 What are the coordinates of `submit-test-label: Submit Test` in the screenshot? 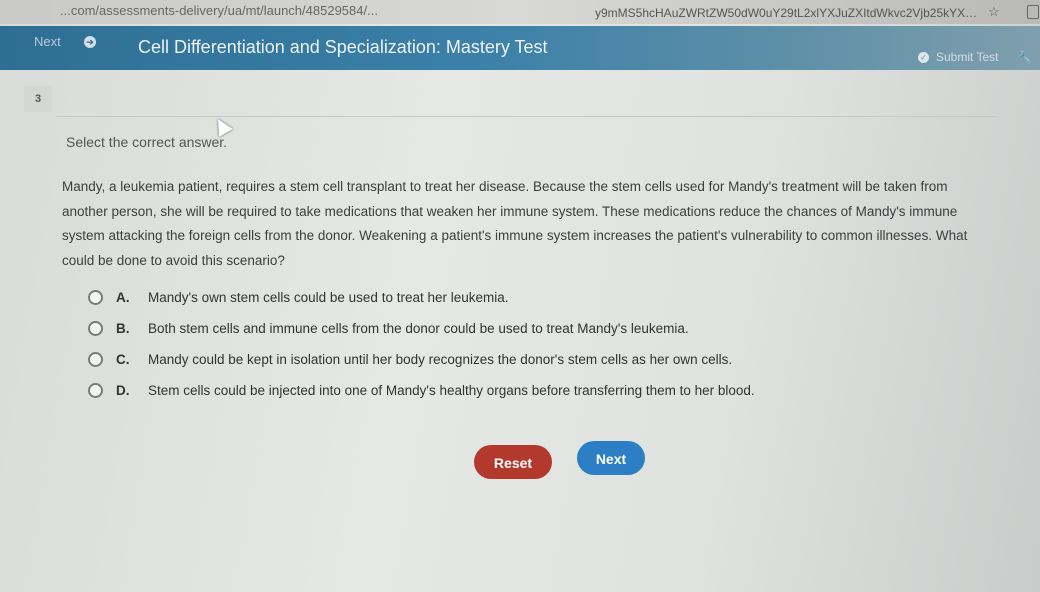 It's located at (967, 57).